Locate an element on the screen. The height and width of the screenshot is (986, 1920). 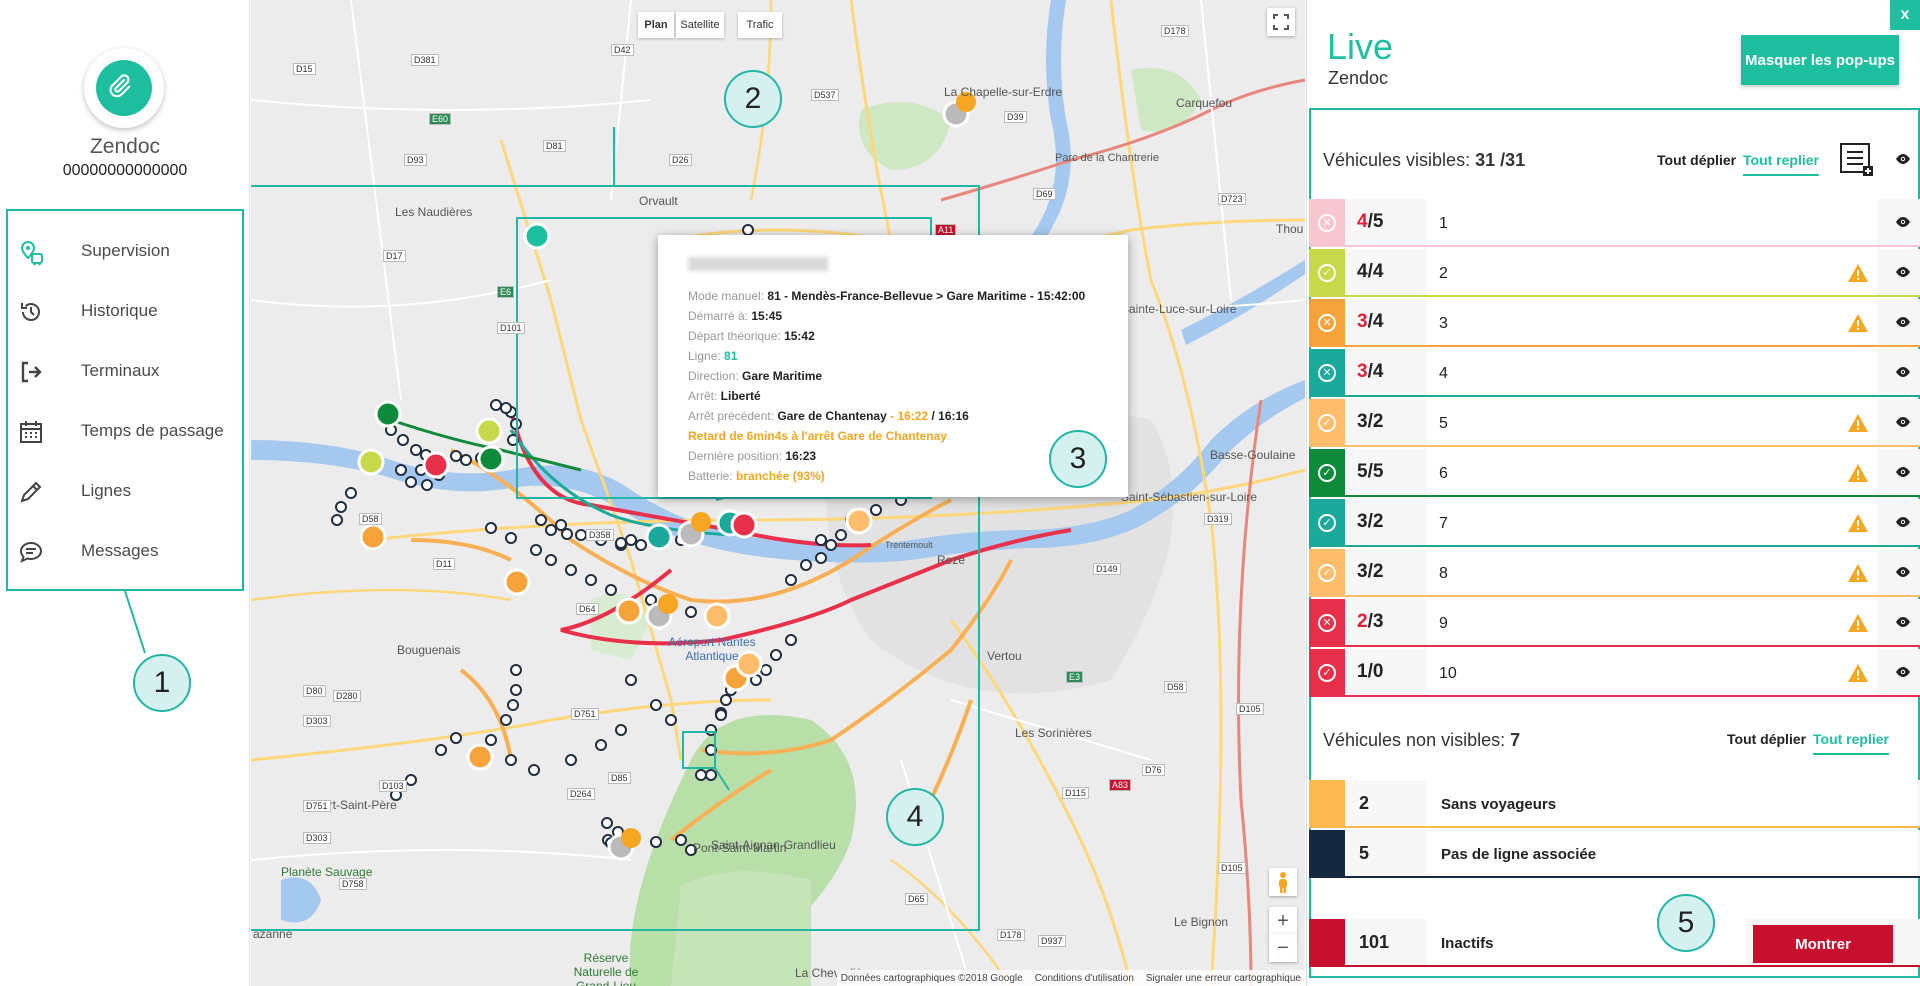
map-pin-bus-icon is located at coordinates (31, 252).